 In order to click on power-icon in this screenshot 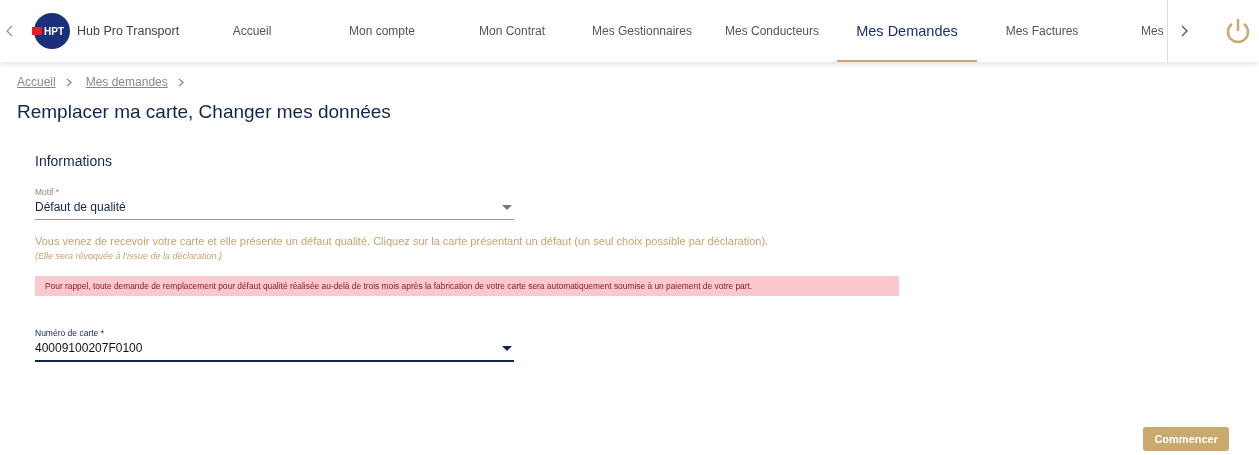, I will do `click(1238, 31)`.